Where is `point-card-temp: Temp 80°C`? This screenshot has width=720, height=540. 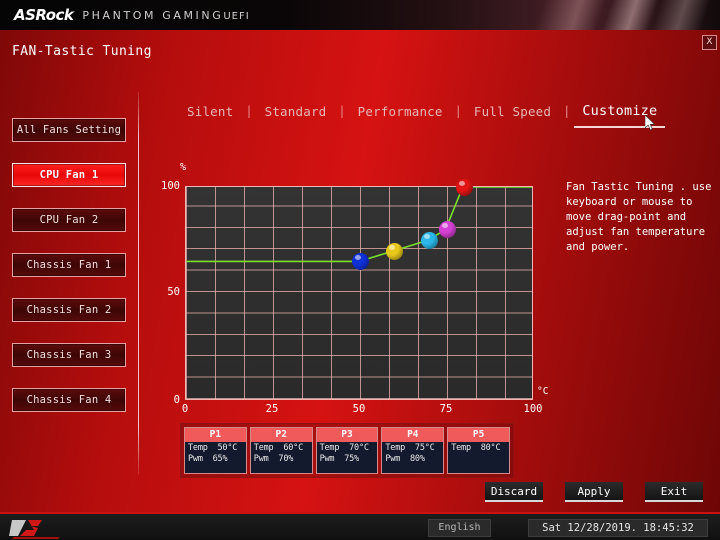 point-card-temp: Temp 80°C is located at coordinates (478, 447).